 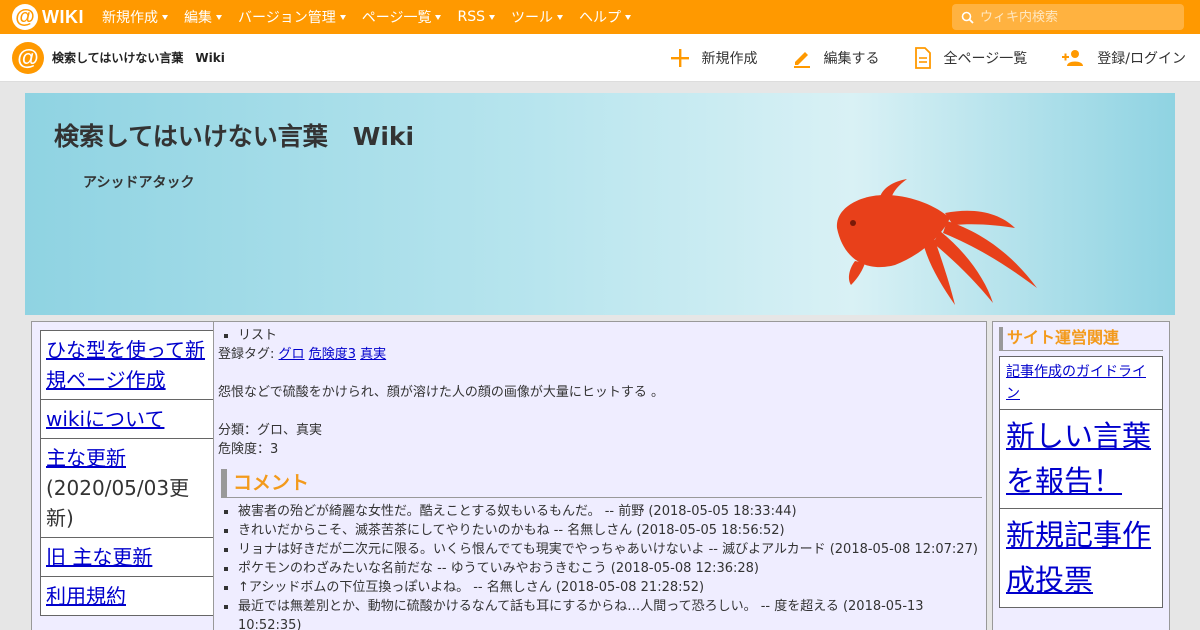 I want to click on at-logo-icon: @, so click(x=25, y=17).